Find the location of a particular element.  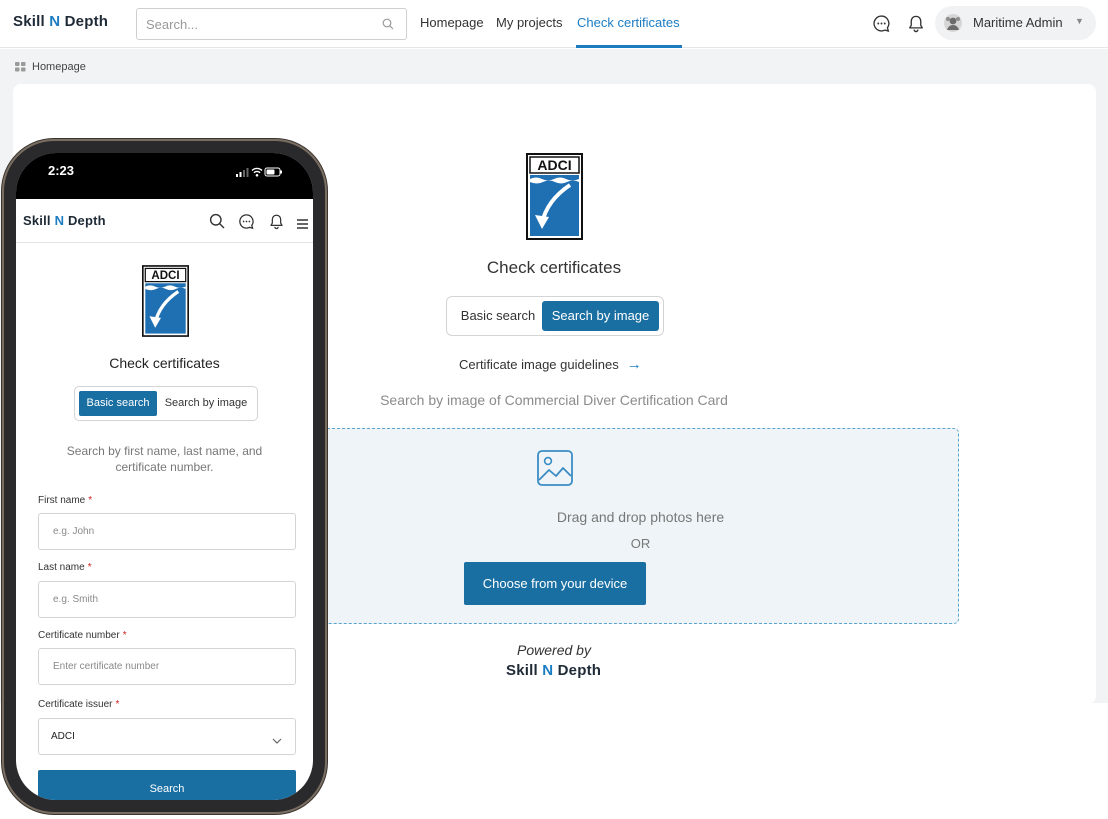

search-mode-toggle: Basic search Search by image is located at coordinates (555, 316).